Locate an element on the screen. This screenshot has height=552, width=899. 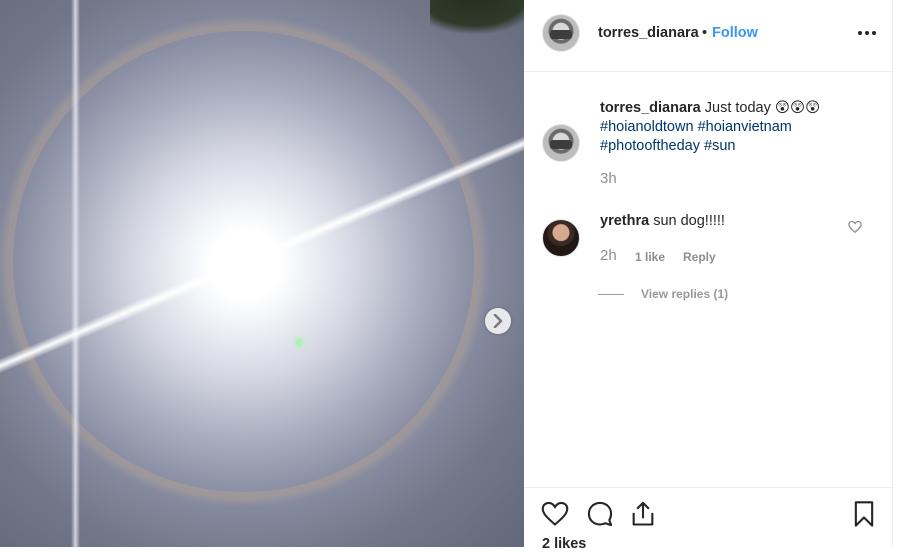
caption-avatar is located at coordinates (561, 143).